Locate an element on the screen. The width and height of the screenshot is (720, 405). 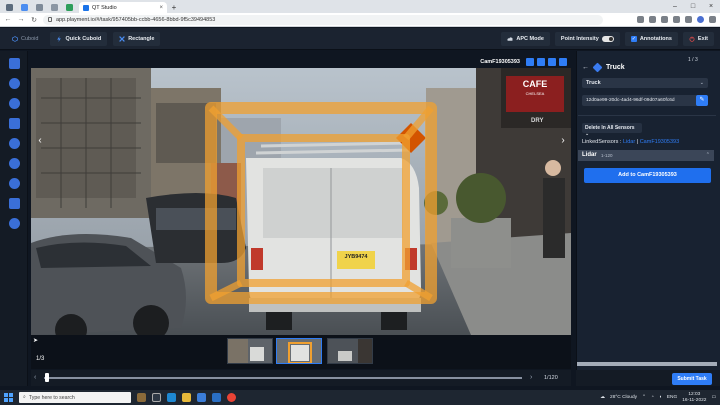
language-indicator: ENG is located at coordinates (672, 397).